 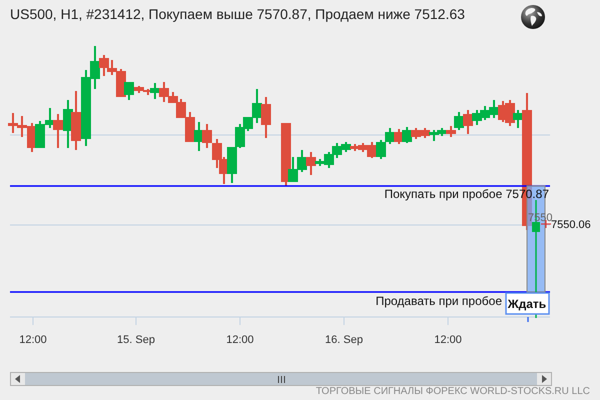 What do you see at coordinates (453, 391) in the screenshot?
I see `footer-credit: ТОРГОВЫЕ СИГНАЛЫ ФОРЕКС WORLD-STOCKS.RU LLC` at bounding box center [453, 391].